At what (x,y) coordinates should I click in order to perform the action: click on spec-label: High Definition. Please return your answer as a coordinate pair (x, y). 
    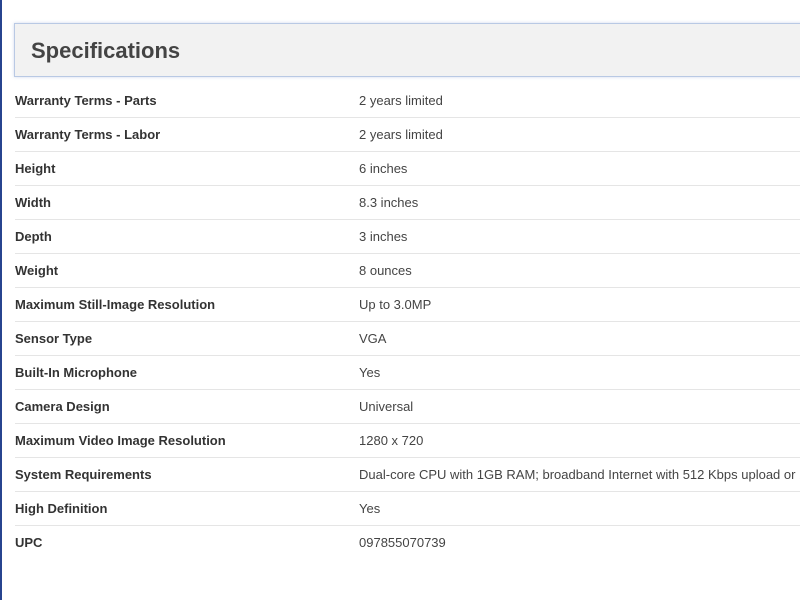
    Looking at the image, I should click on (61, 508).